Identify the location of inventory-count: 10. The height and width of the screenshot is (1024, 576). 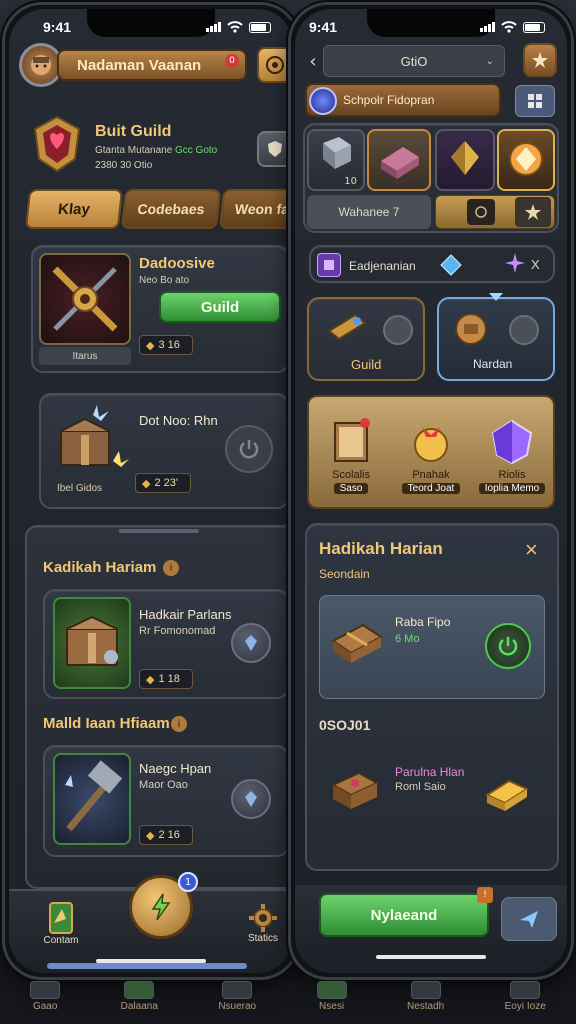
(350, 181).